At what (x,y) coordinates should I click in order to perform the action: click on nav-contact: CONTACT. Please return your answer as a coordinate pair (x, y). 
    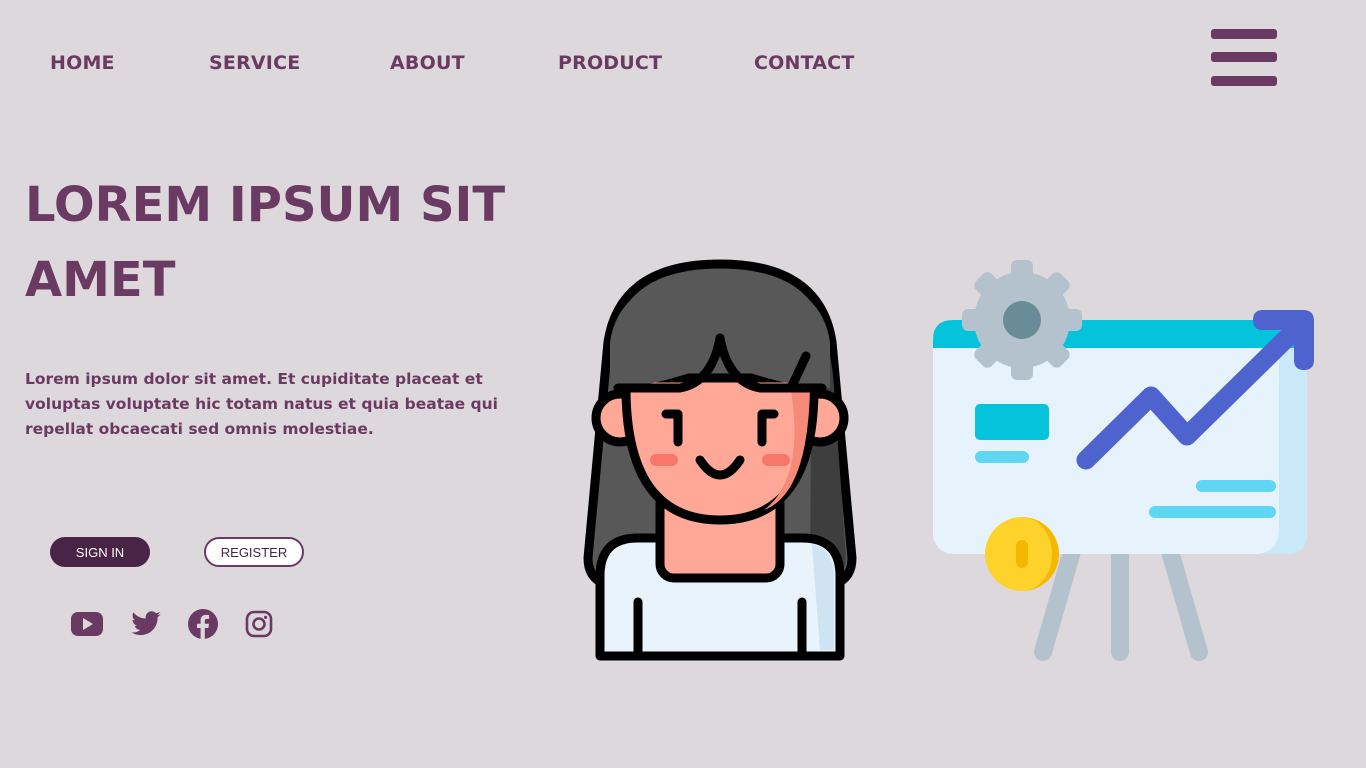
    Looking at the image, I should click on (804, 63).